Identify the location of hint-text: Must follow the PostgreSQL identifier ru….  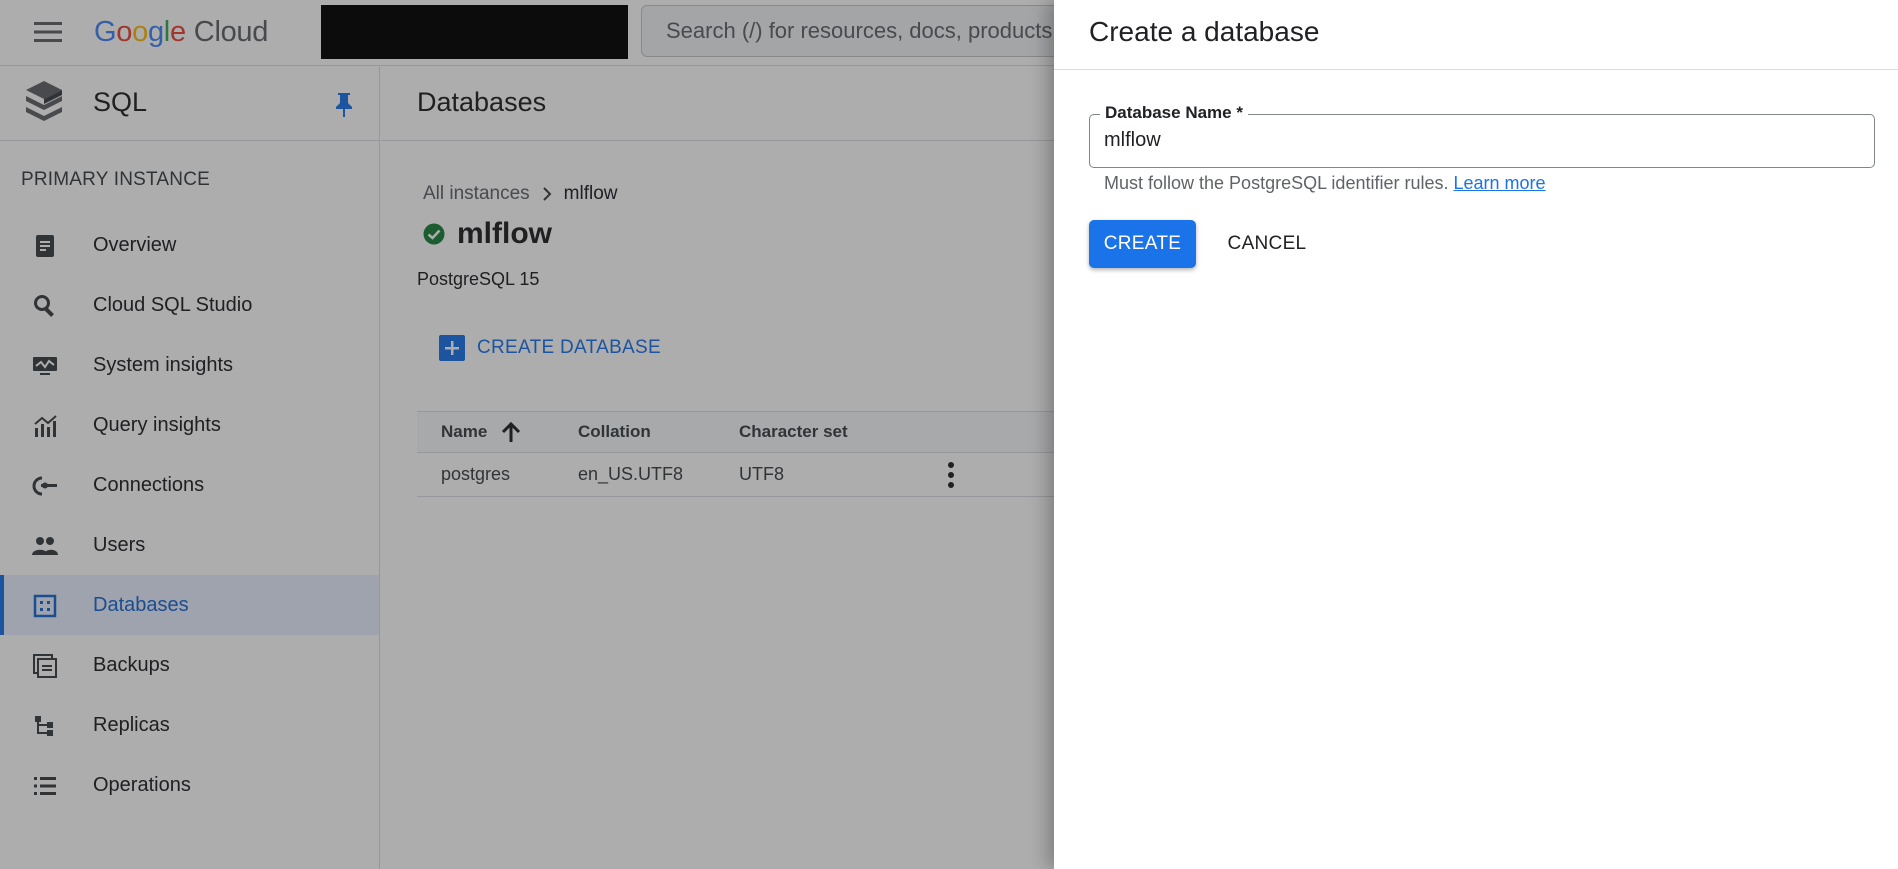
(1276, 183).